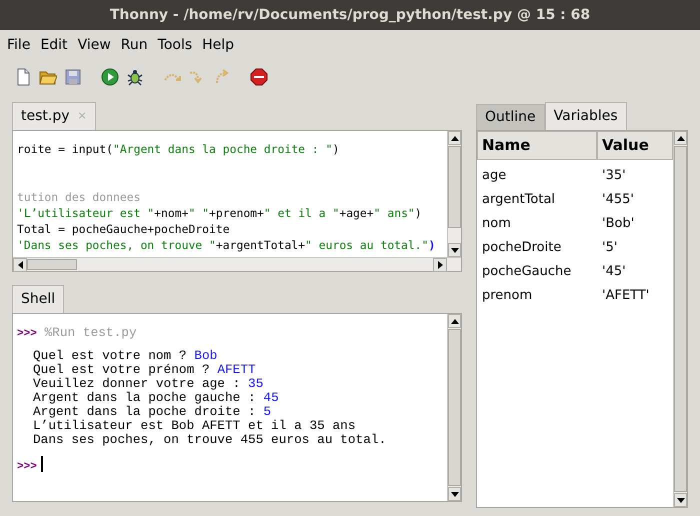 The height and width of the screenshot is (516, 700). I want to click on column-header: Name, so click(537, 145).